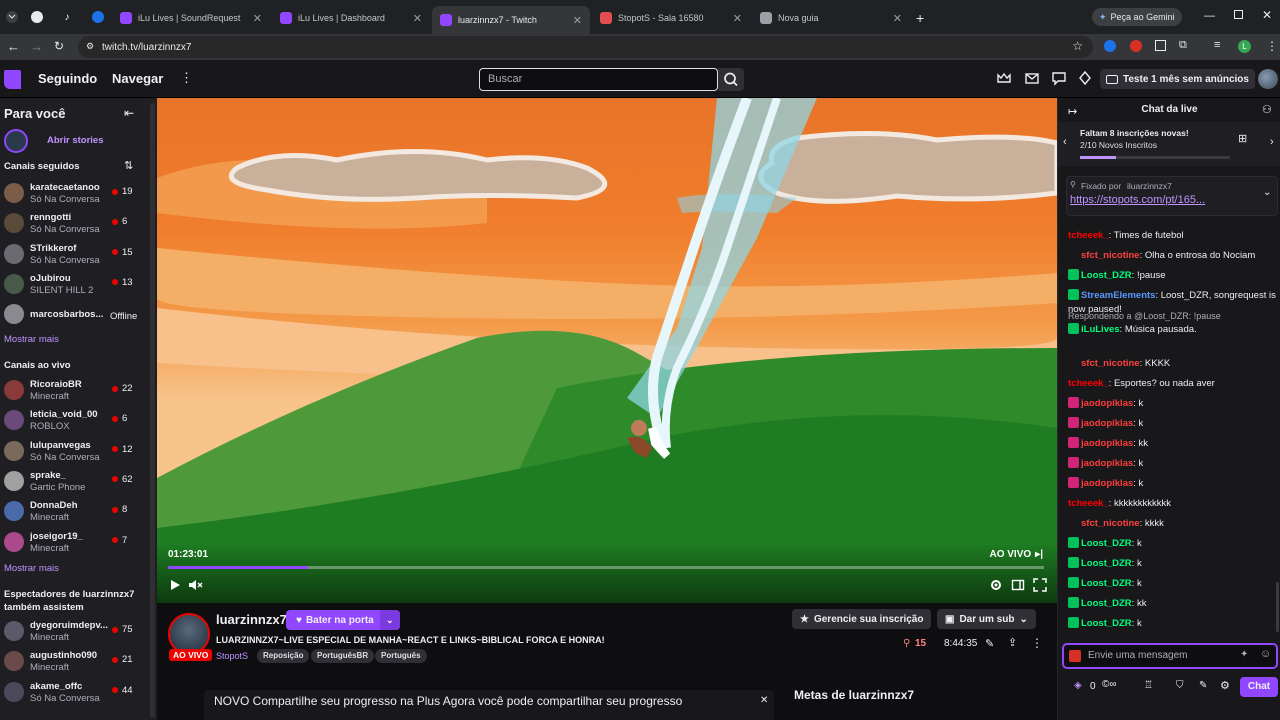  I want to click on share-icon: ⇪, so click(1012, 642).